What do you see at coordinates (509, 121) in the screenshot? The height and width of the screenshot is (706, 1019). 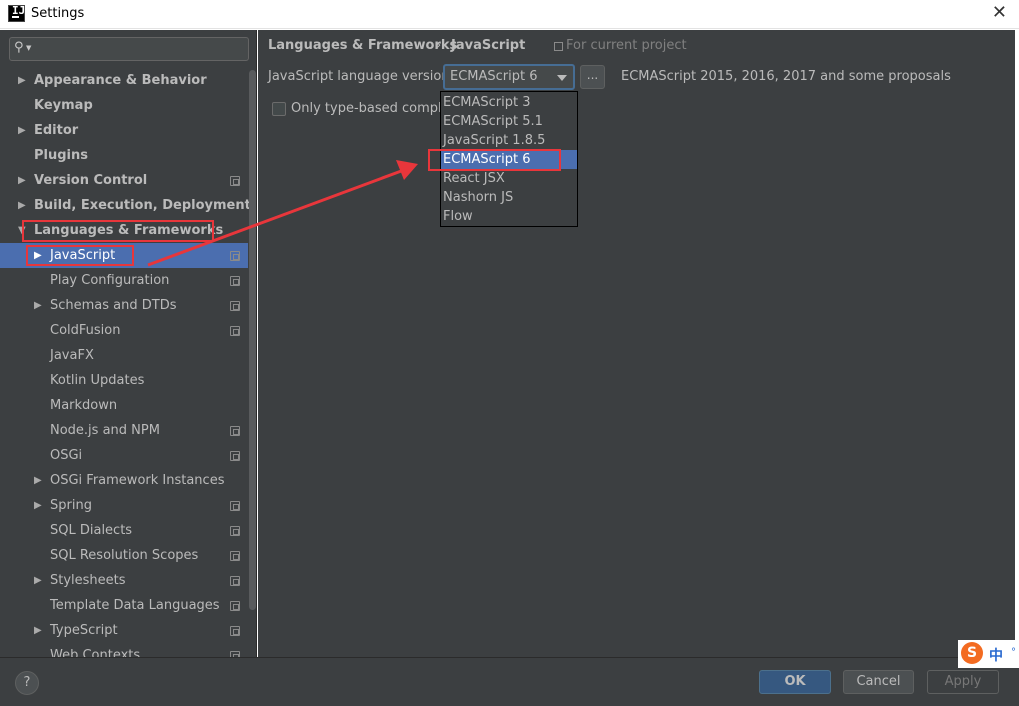 I see `dropdown-option: ECMAScript 5.1` at bounding box center [509, 121].